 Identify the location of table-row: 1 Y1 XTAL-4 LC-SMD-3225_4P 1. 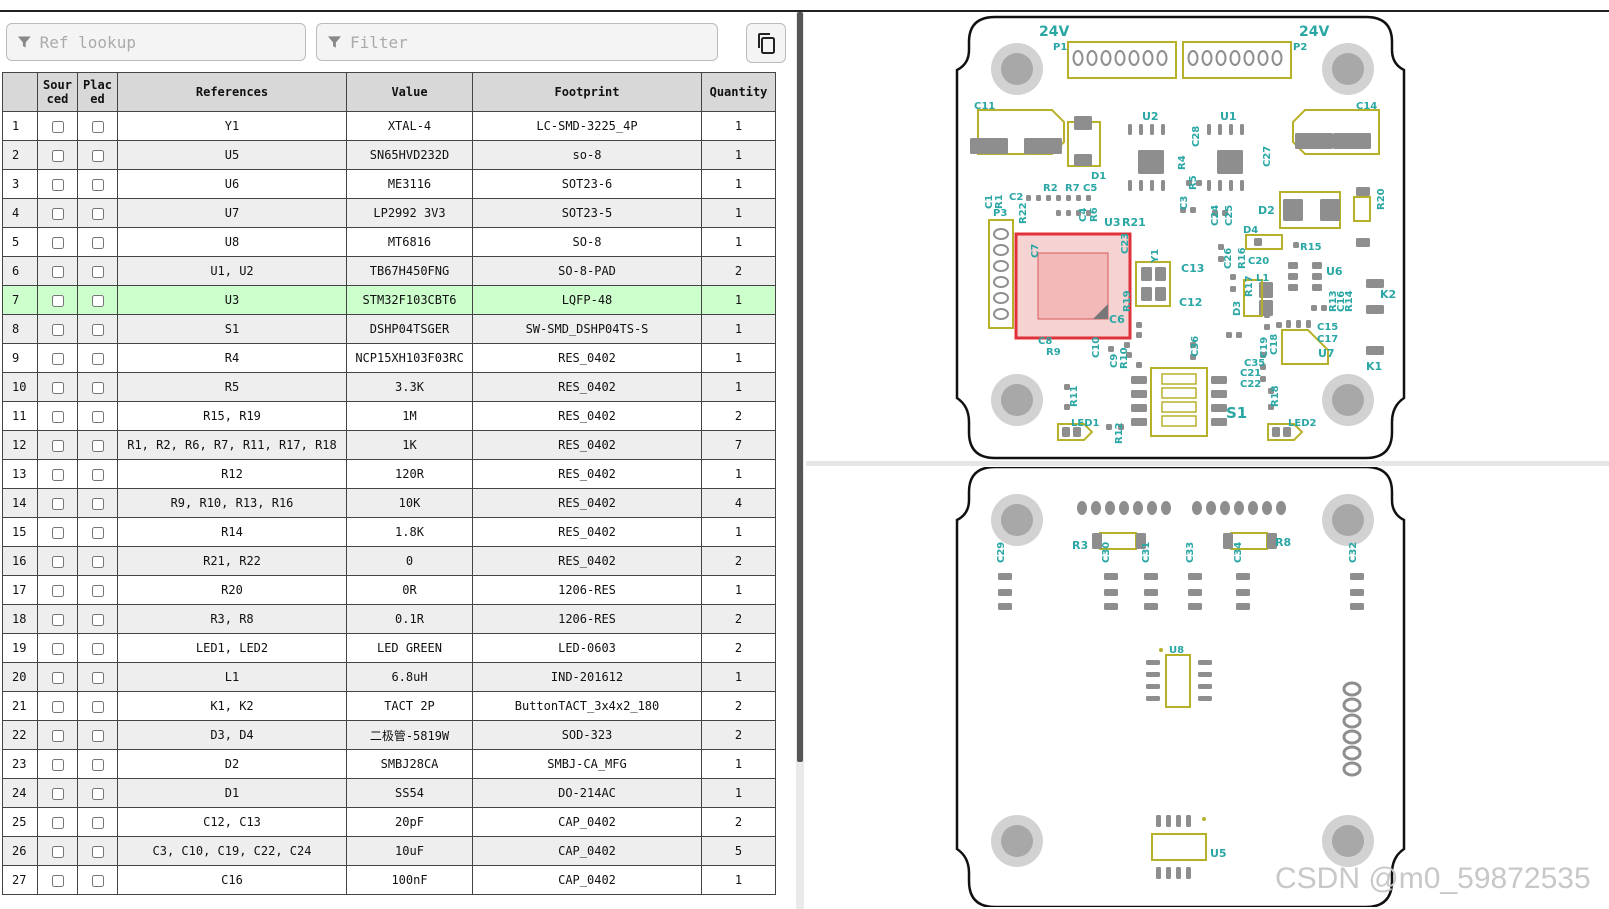
(389, 126).